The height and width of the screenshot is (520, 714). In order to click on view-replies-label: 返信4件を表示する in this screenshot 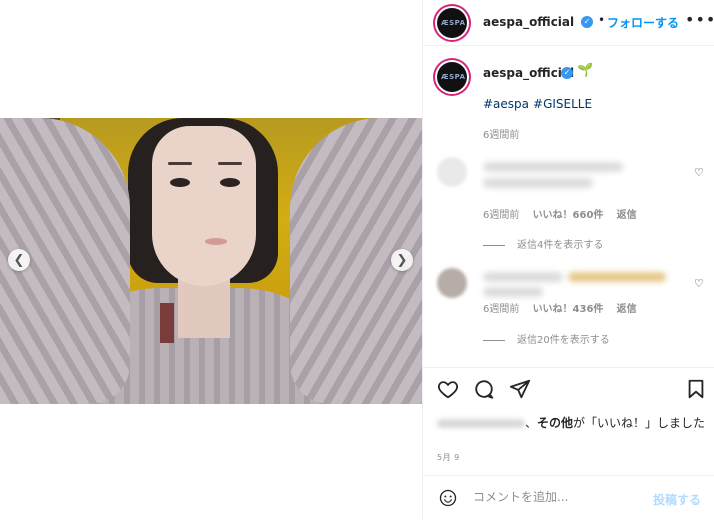, I will do `click(560, 245)`.